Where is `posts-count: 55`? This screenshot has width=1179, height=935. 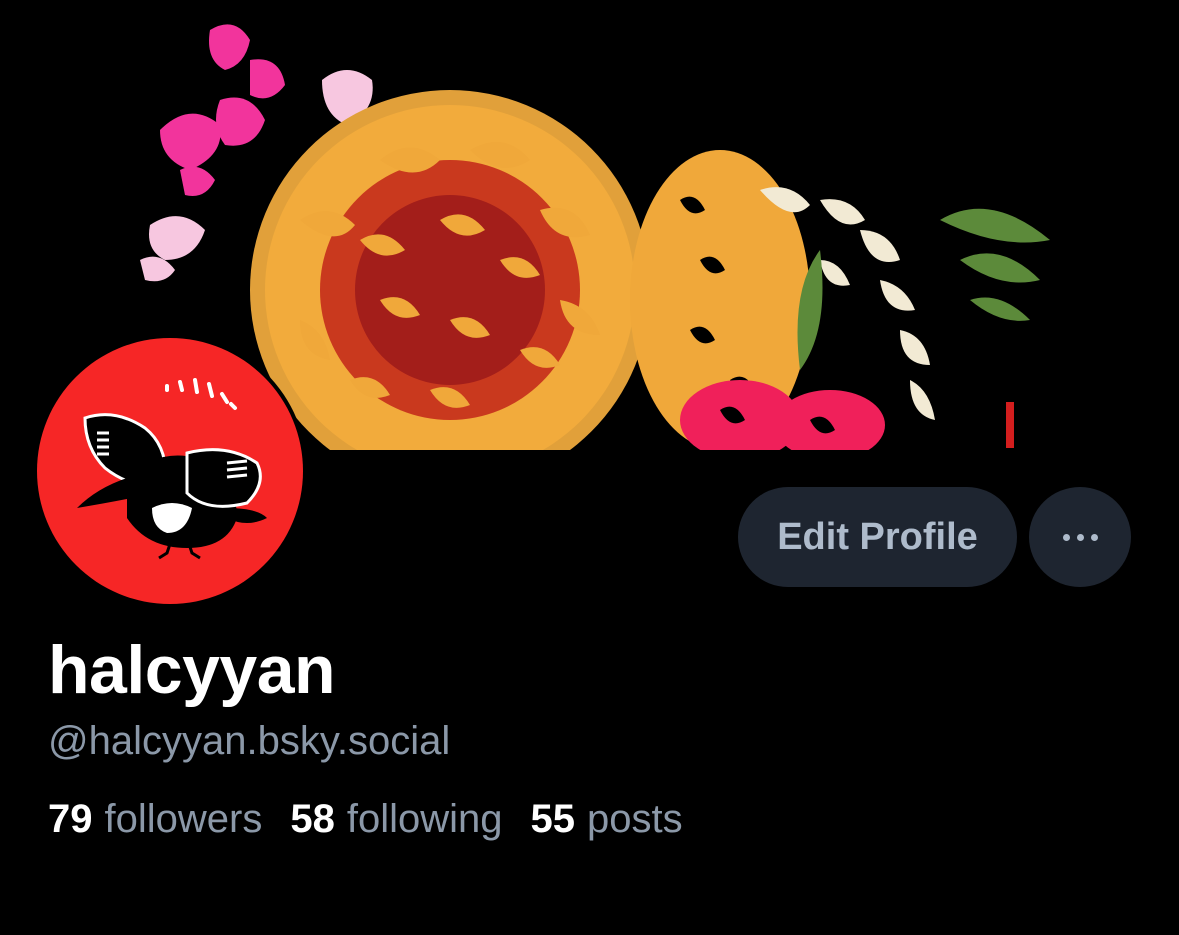 posts-count: 55 is located at coordinates (553, 819).